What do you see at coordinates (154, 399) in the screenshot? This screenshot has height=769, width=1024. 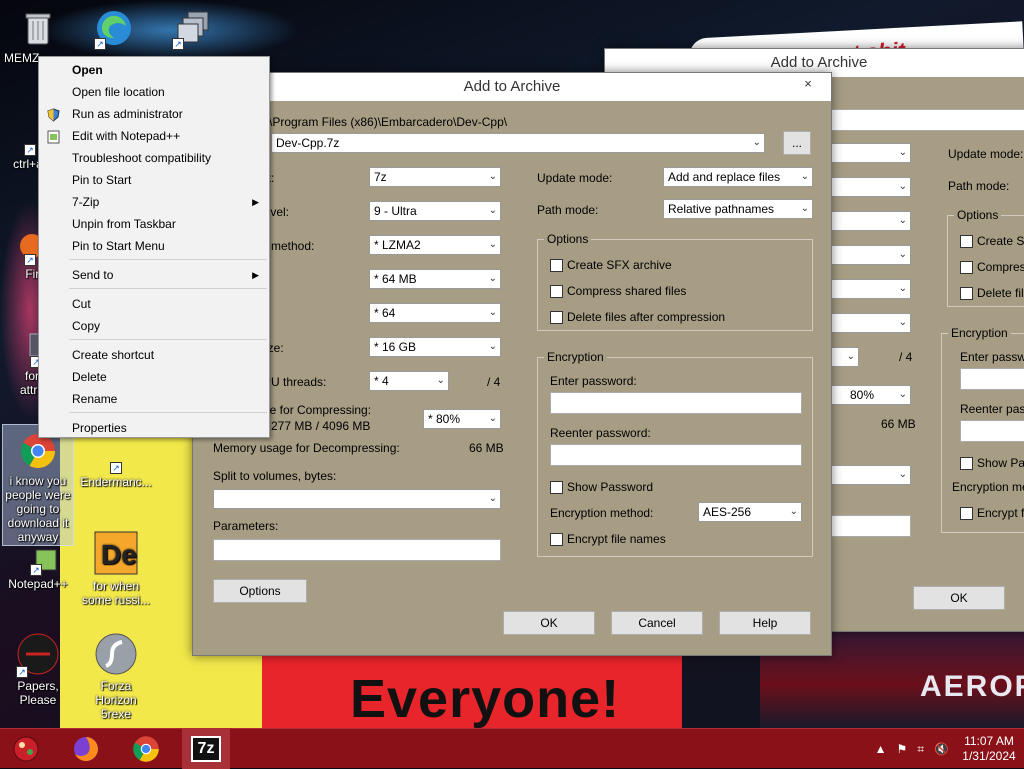 I see `menu-item-rename: Rename` at bounding box center [154, 399].